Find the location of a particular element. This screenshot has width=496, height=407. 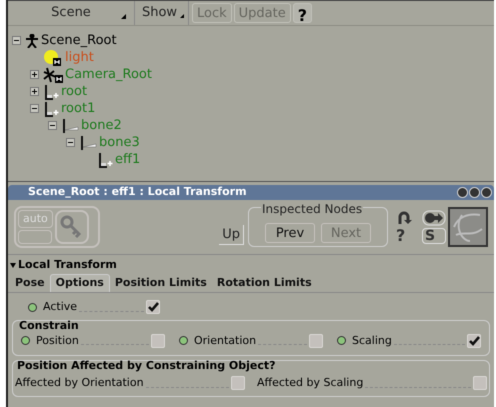

logo-icon is located at coordinates (468, 227).